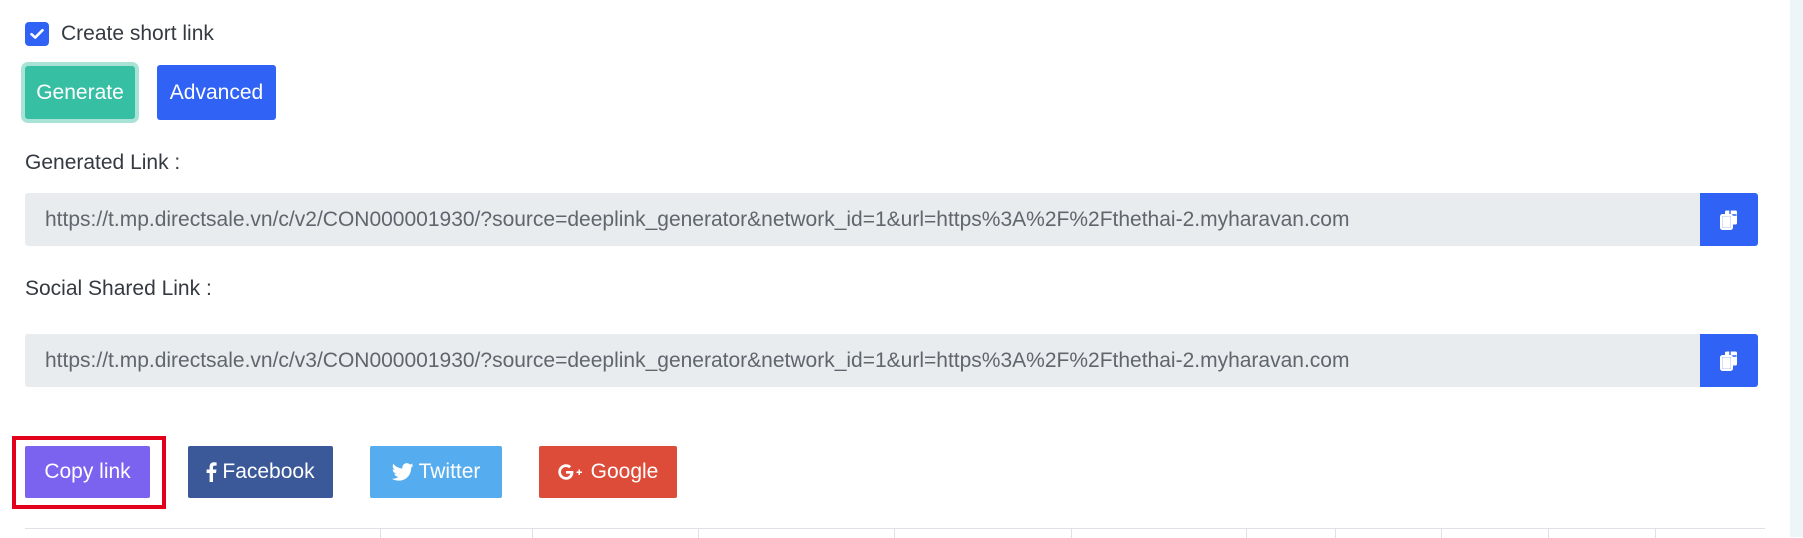 The height and width of the screenshot is (538, 1803). Describe the element at coordinates (268, 471) in the screenshot. I see `facebook-label: Facebook` at that location.